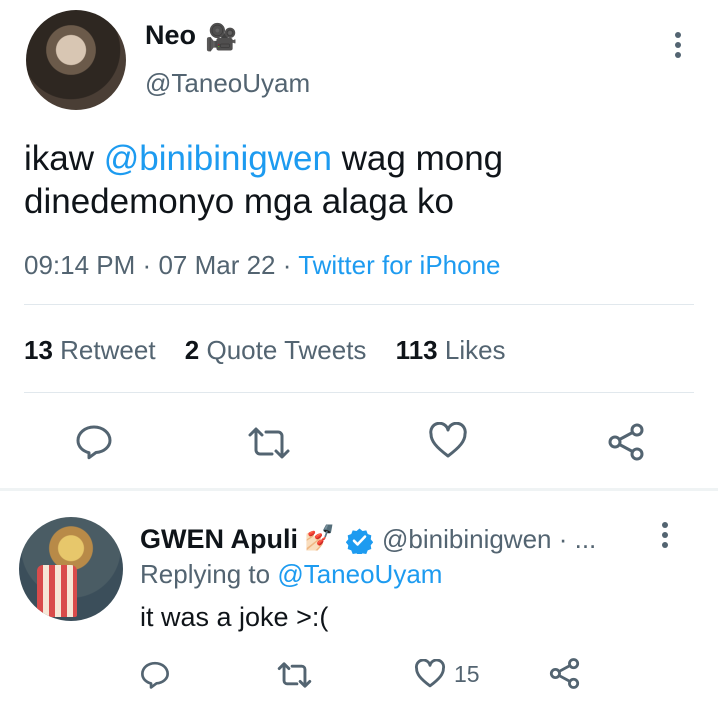 The width and height of the screenshot is (718, 709). I want to click on reply-retweet-icon, so click(294, 675).